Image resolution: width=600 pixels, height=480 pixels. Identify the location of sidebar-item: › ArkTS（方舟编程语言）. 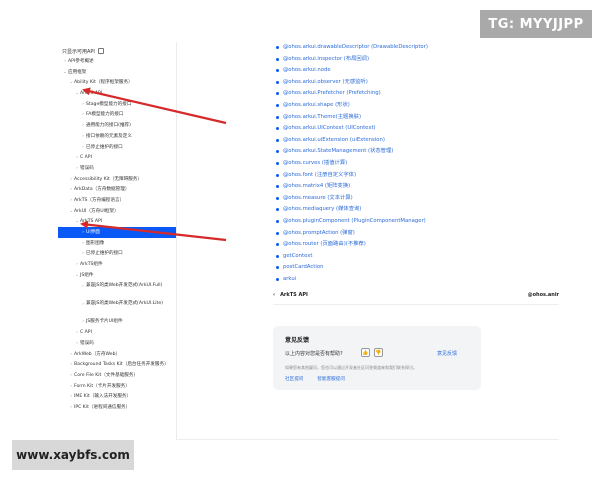
(117, 200).